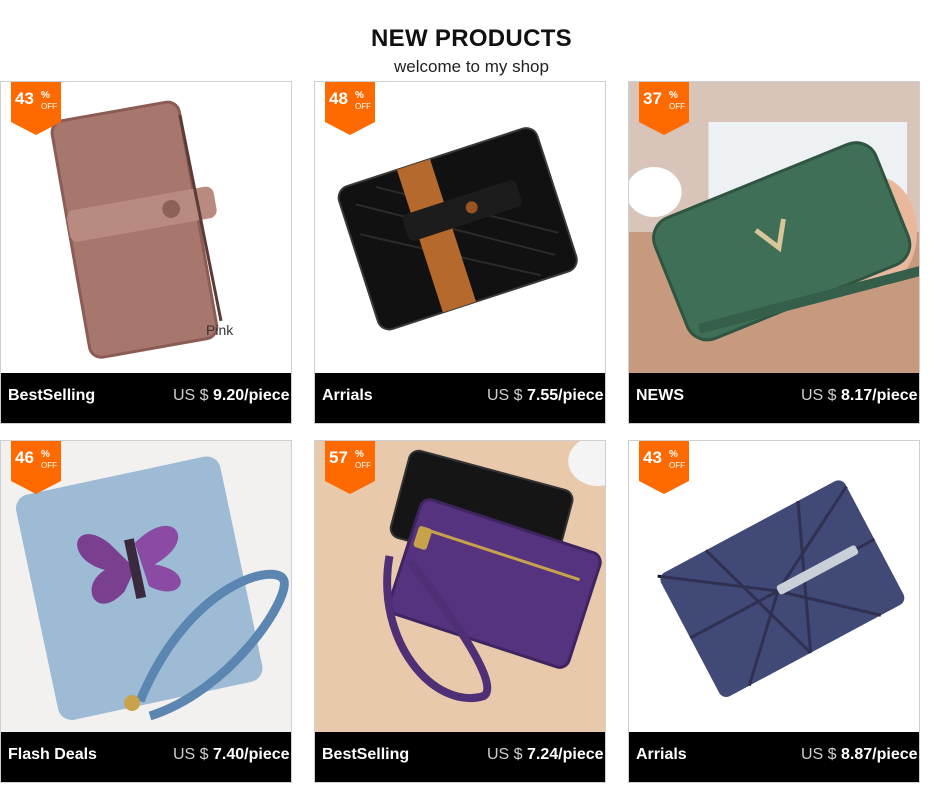  Describe the element at coordinates (350, 108) in the screenshot. I see `discount-badge: 48 % OFF` at that location.